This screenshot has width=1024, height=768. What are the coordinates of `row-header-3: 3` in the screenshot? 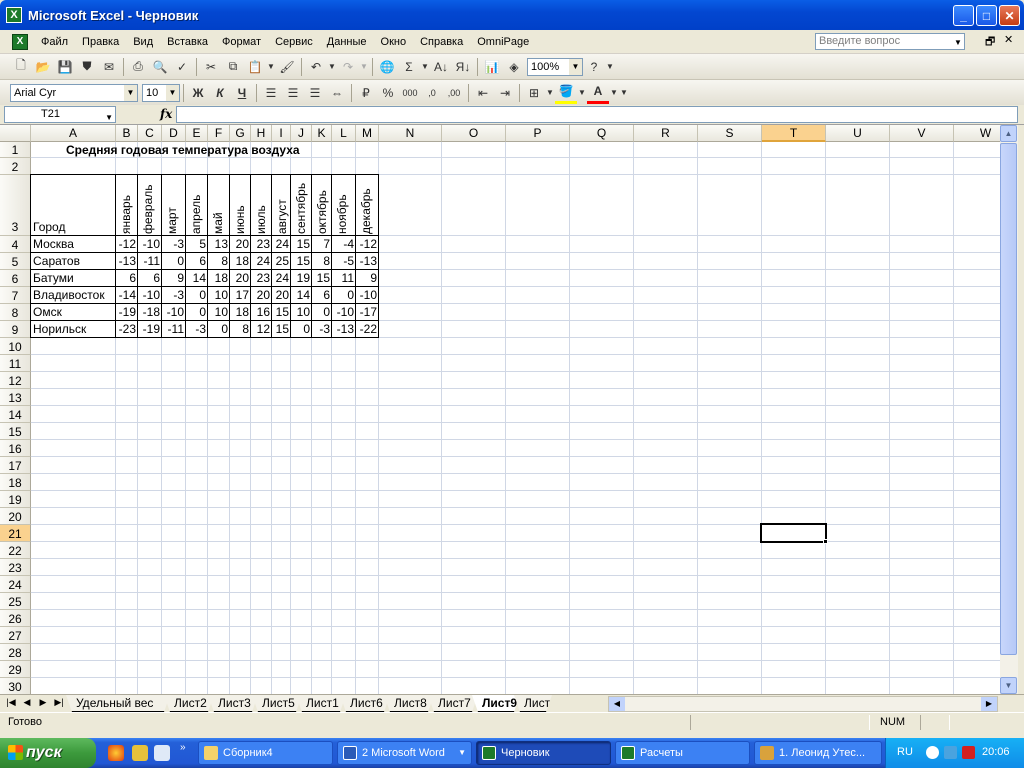 It's located at (15, 205).